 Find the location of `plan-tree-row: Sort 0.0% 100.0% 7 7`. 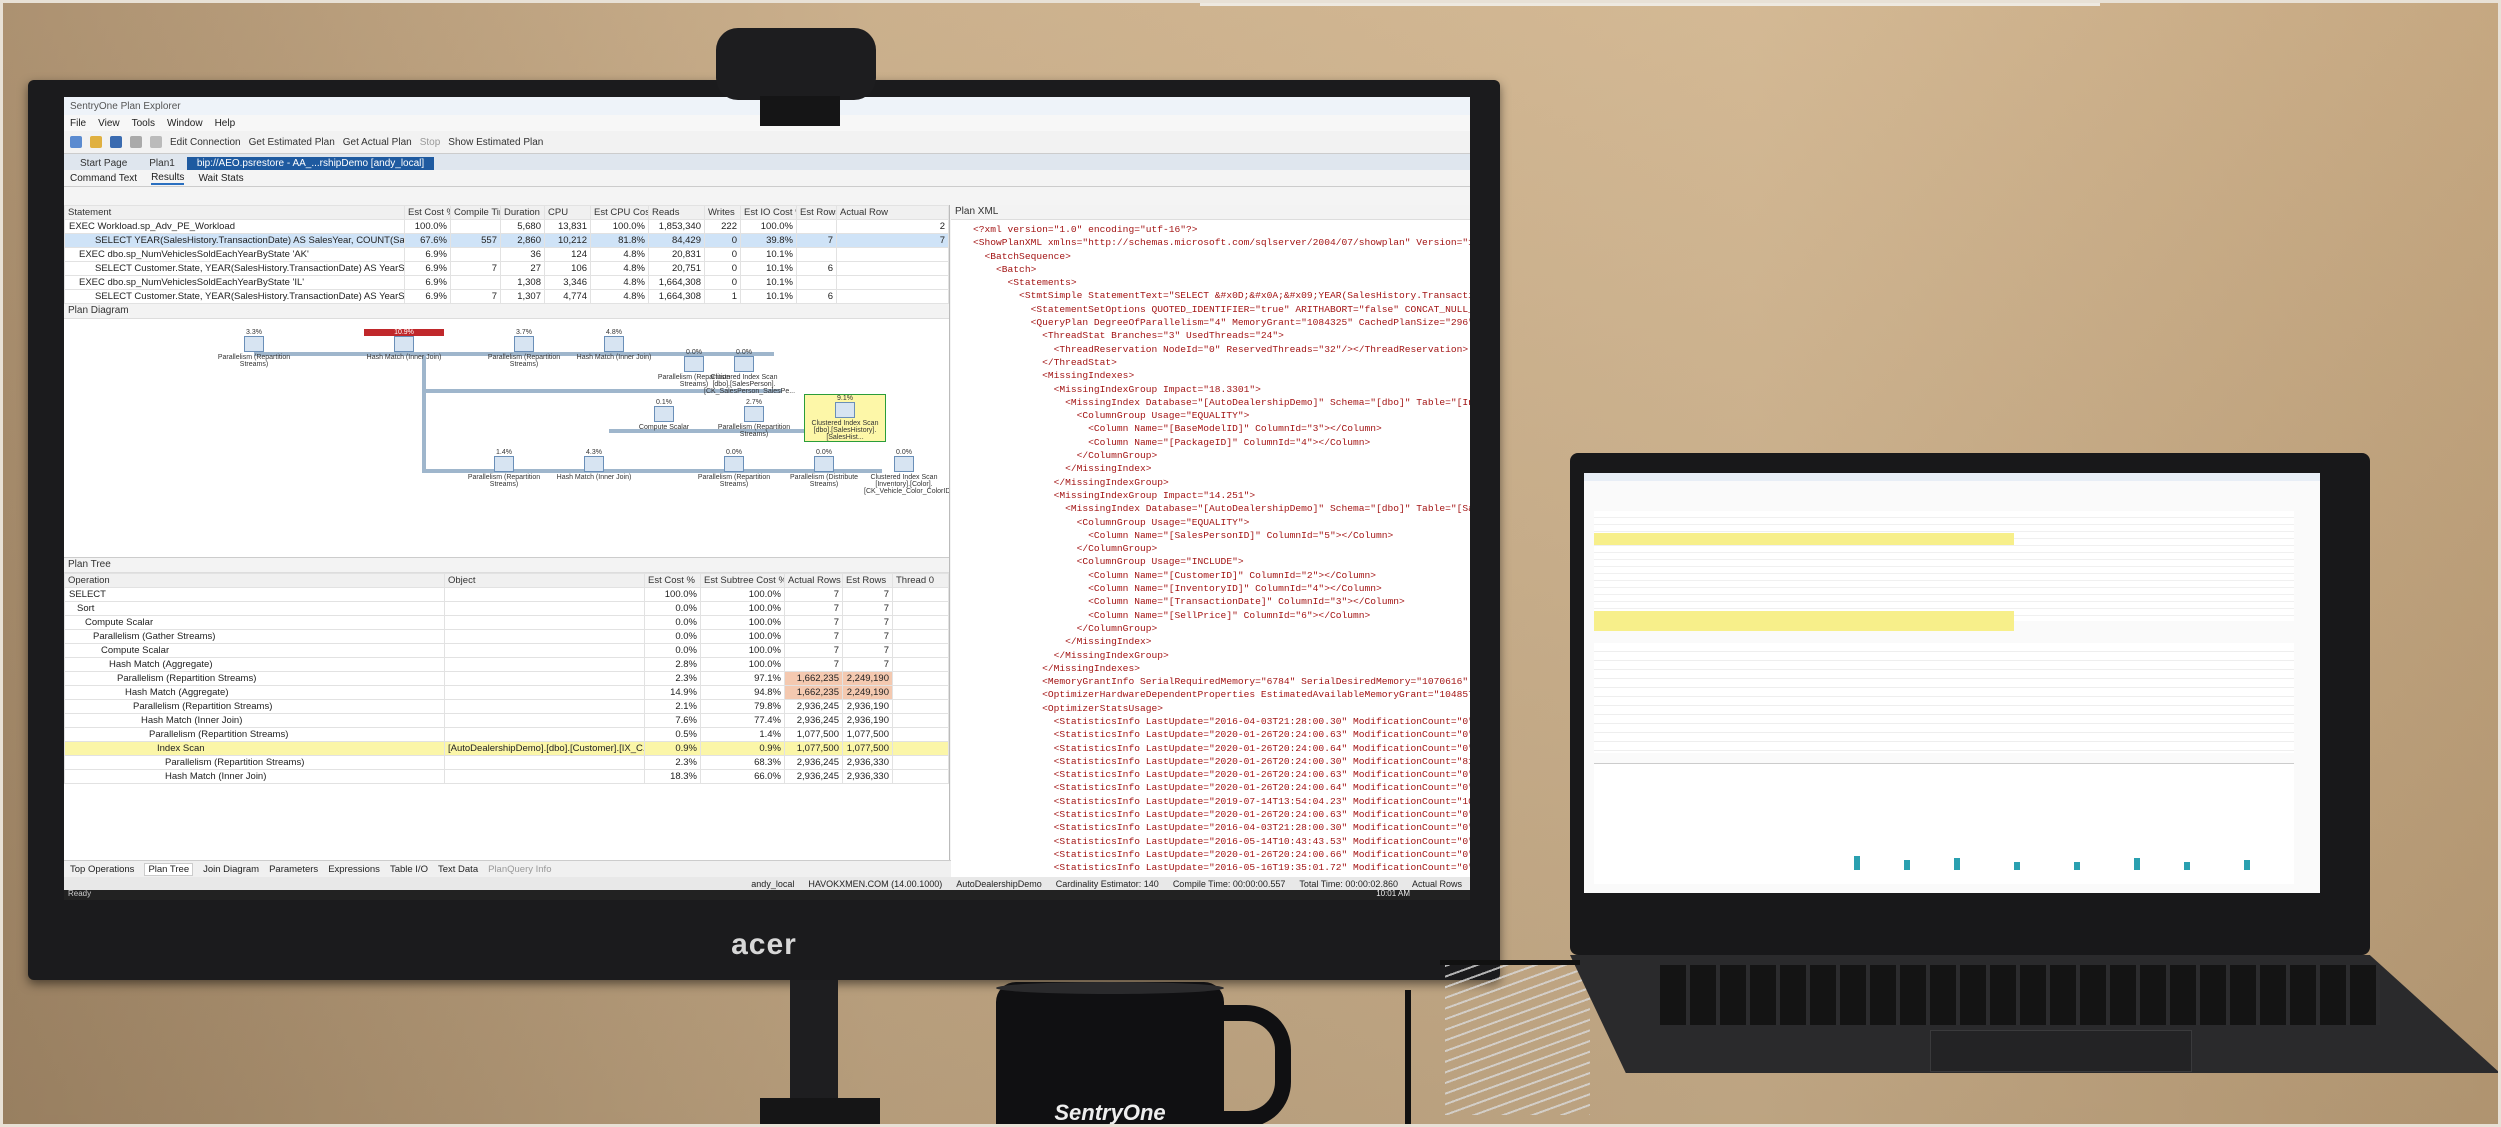

plan-tree-row: Sort 0.0% 100.0% 7 7 is located at coordinates (506, 608).